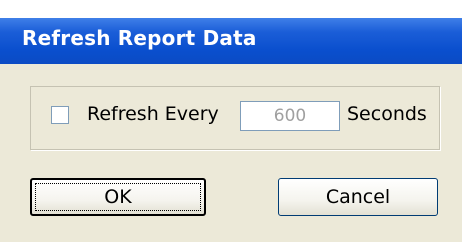  I want to click on dialog-title: Refresh Report Data, so click(139, 38).